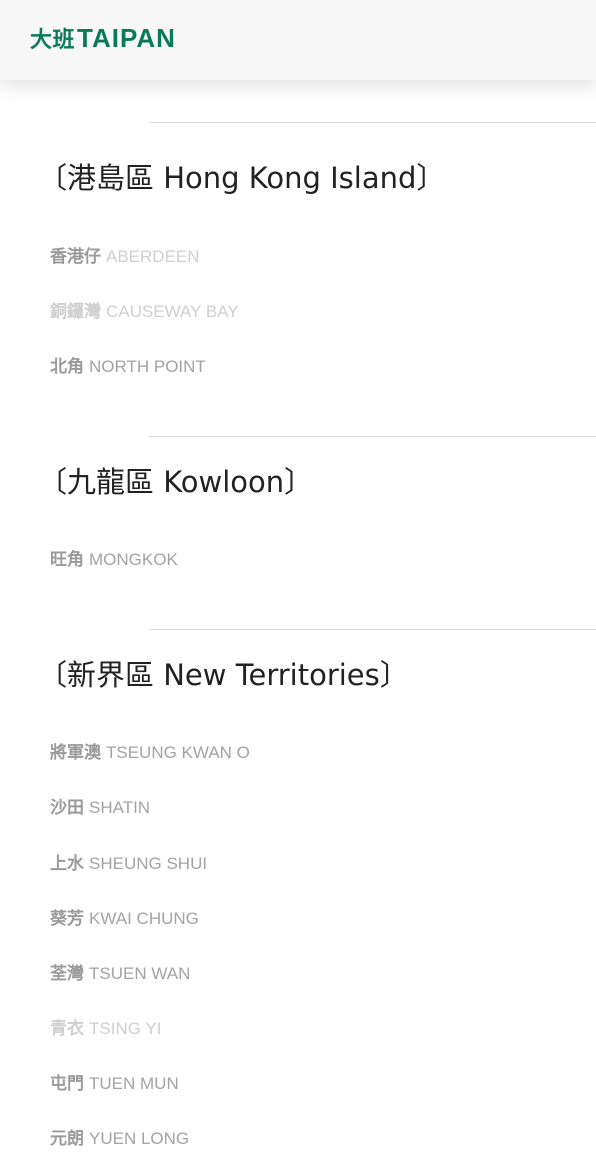  I want to click on location-link-causeway-bay: 銅鑼灣 CAUSEWAY BAY, so click(144, 309).